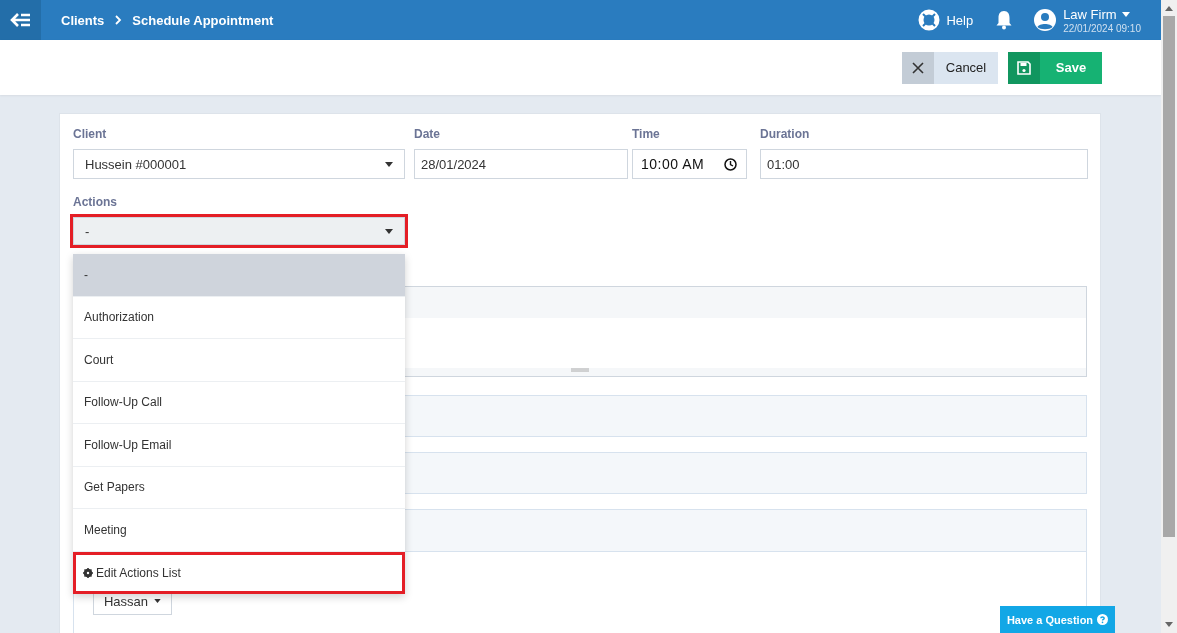 Image resolution: width=1177 pixels, height=633 pixels. Describe the element at coordinates (646, 135) in the screenshot. I see `field-label: Time` at that location.